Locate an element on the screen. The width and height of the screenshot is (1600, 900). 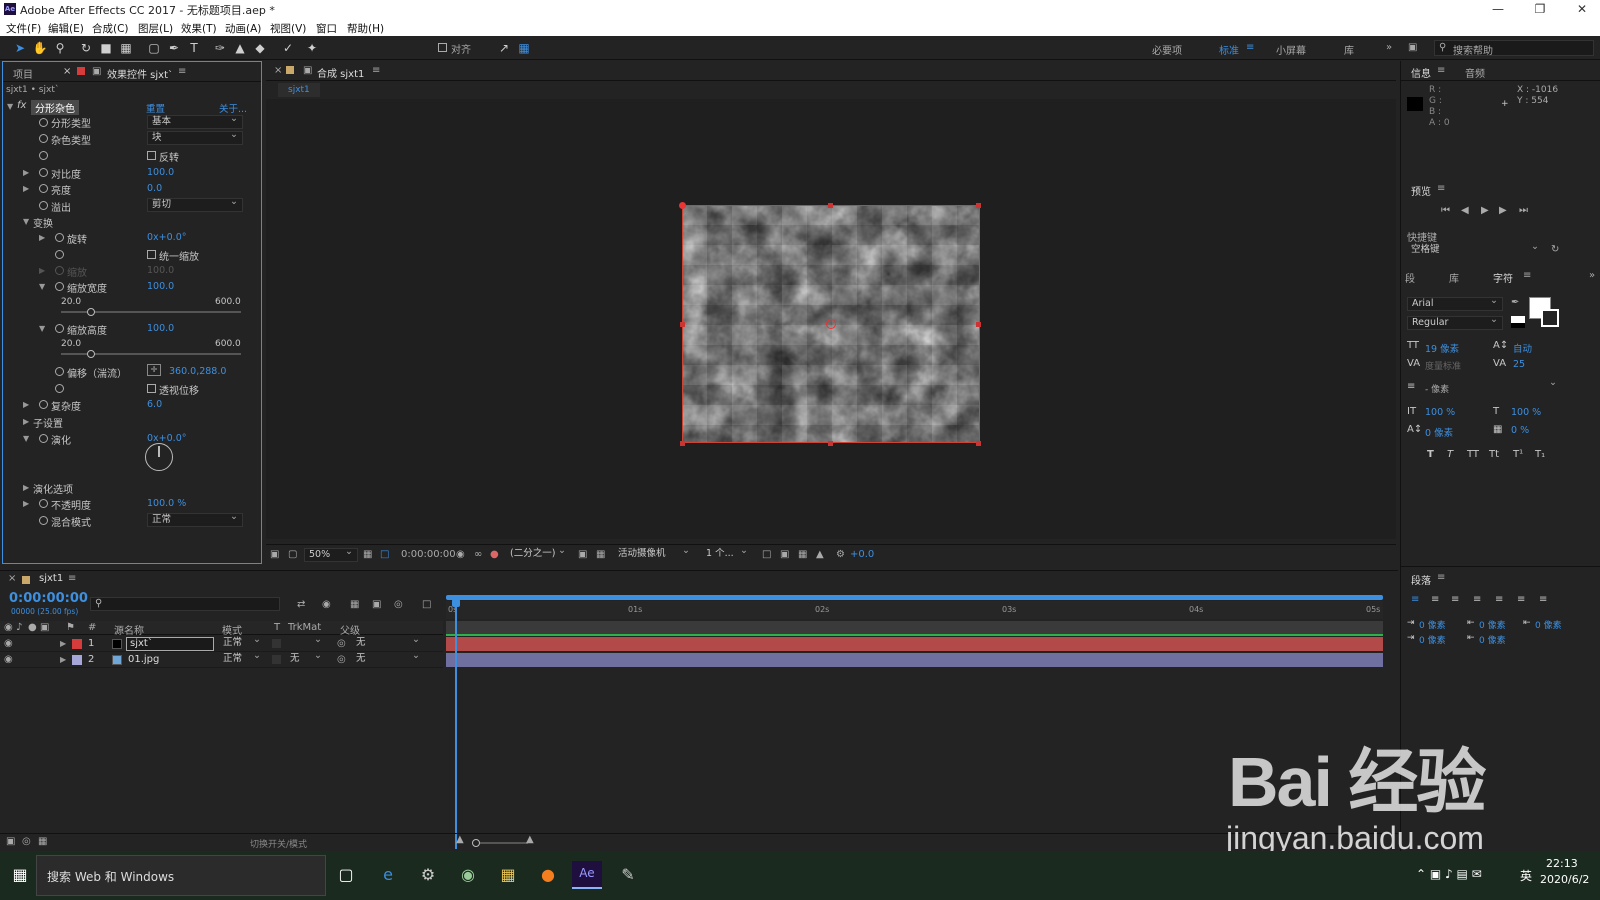
task-view-icon: ▢ is located at coordinates (346, 875).